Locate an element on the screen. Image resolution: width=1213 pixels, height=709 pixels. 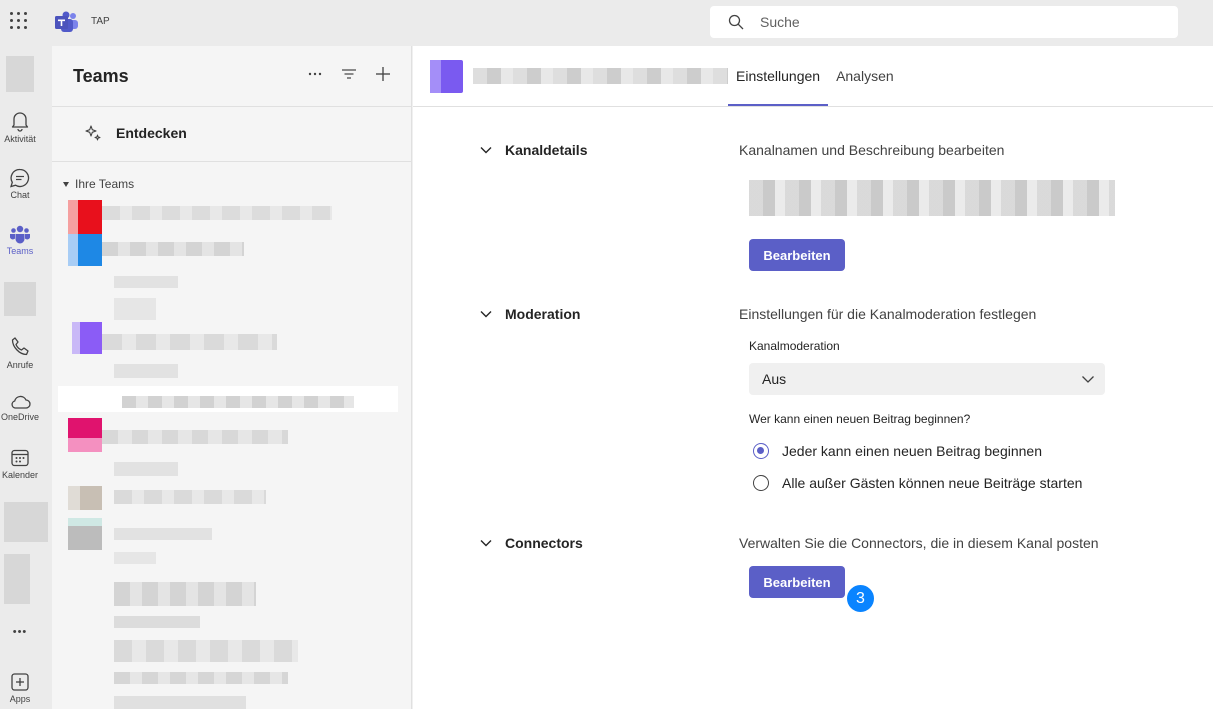
bell-icon is located at coordinates (20, 122).